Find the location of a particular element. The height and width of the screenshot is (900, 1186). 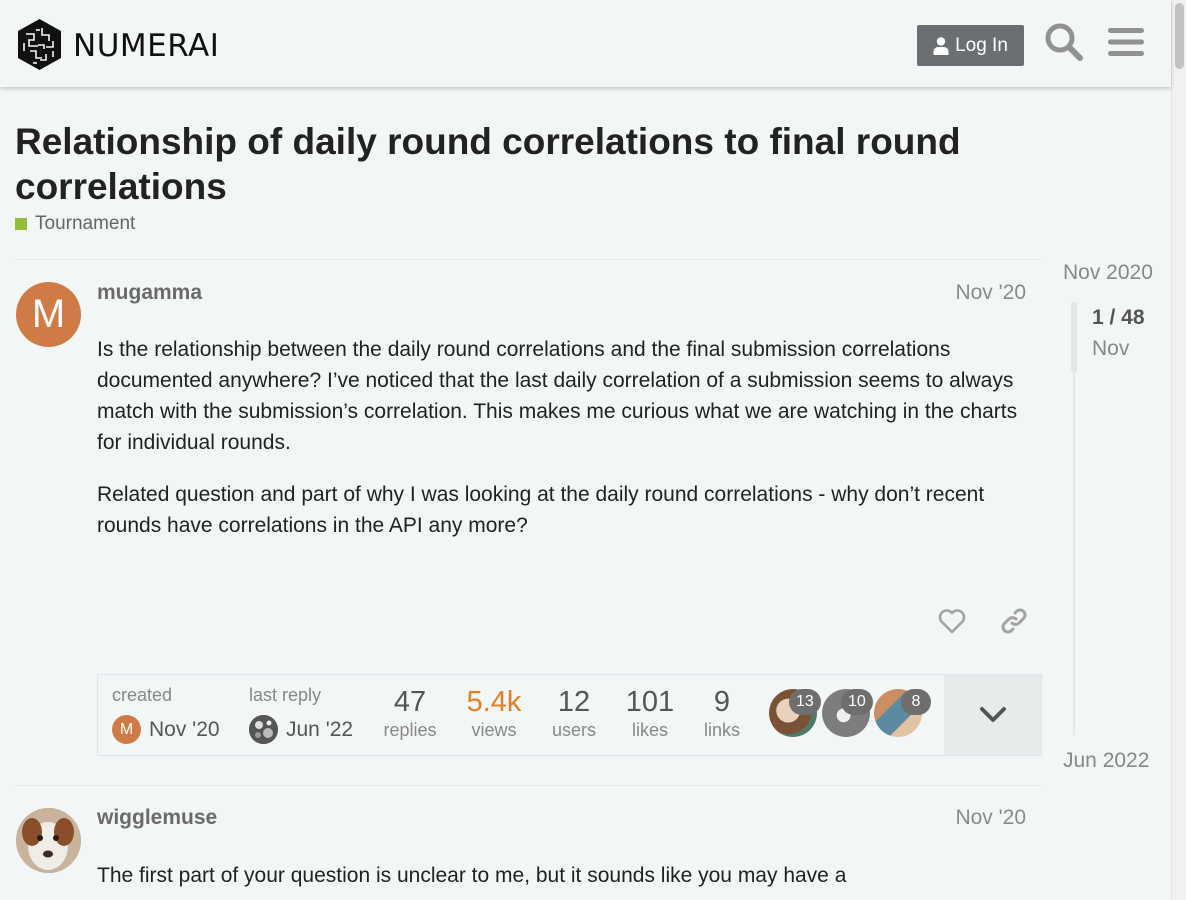

like-button is located at coordinates (952, 621).